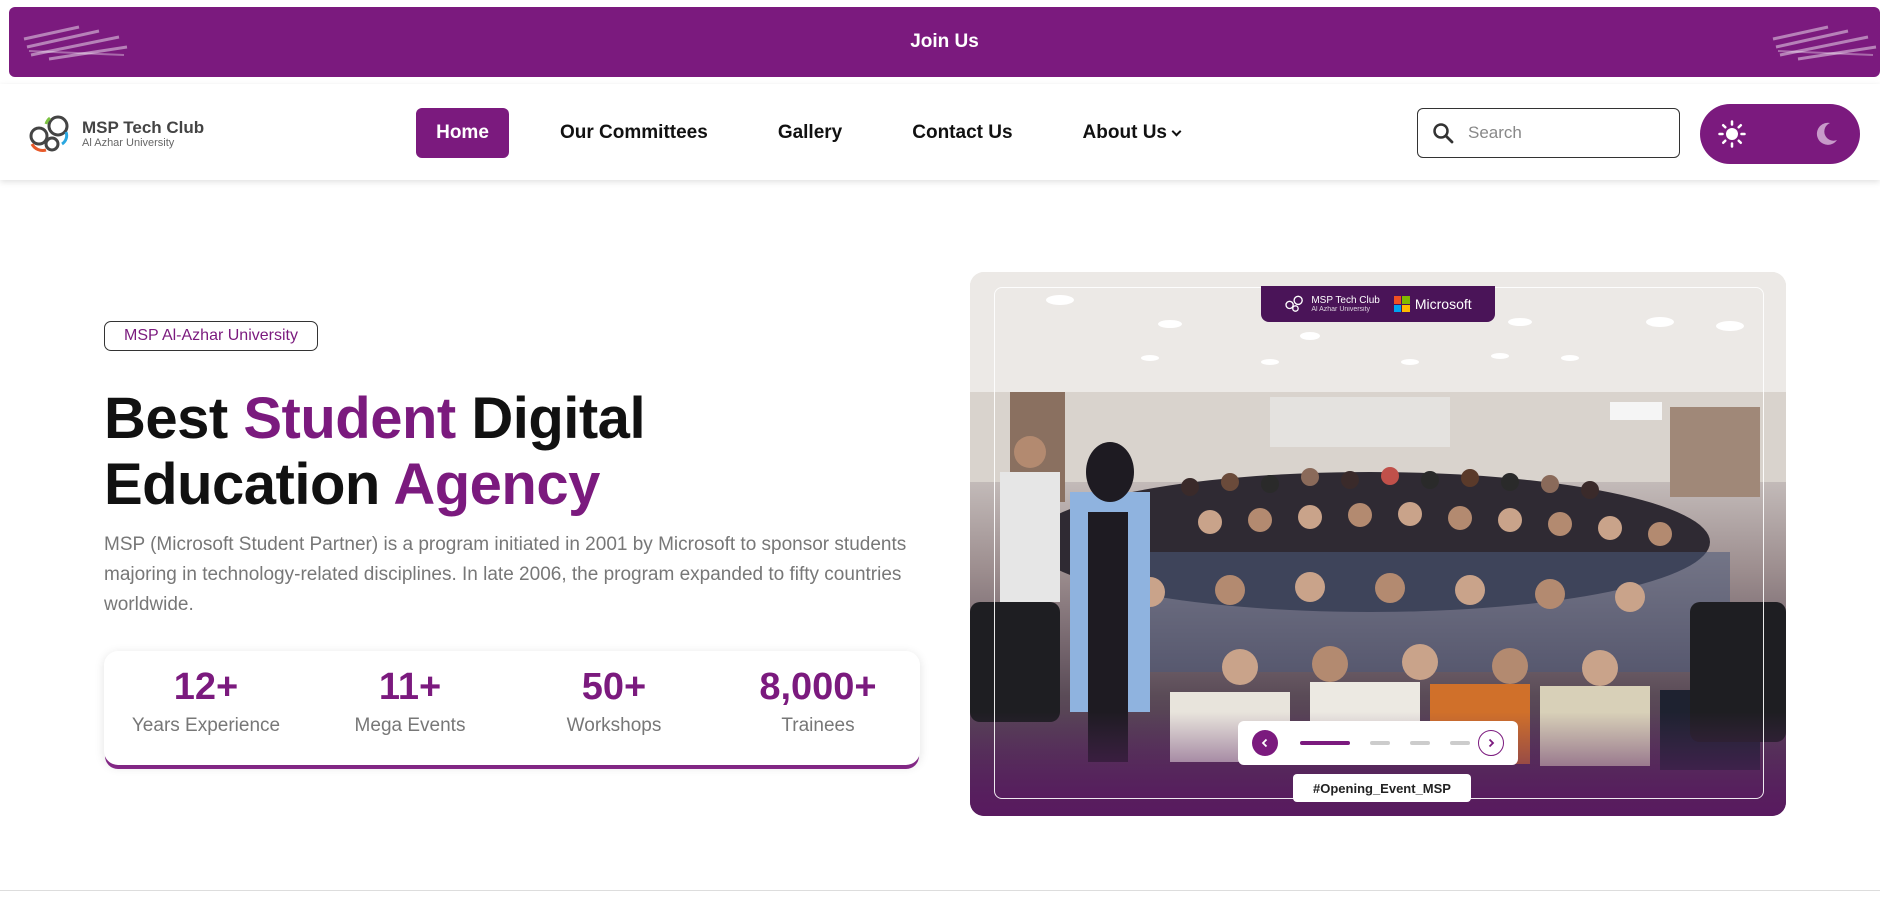 This screenshot has height=900, width=1880. Describe the element at coordinates (1443, 304) in the screenshot. I see `photo-brand-partner: Microsoft` at that location.